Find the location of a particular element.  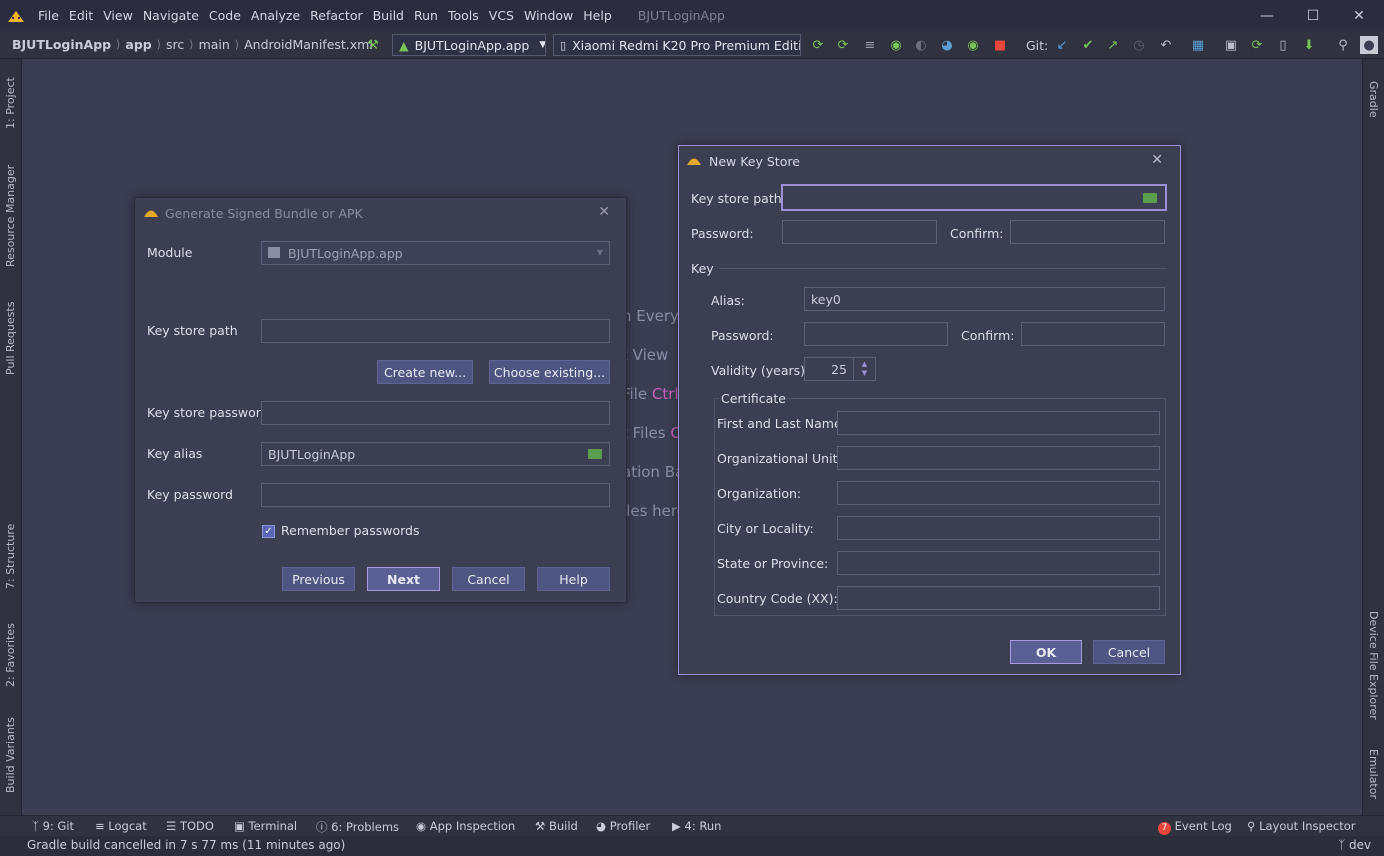

password-input is located at coordinates (859, 232).